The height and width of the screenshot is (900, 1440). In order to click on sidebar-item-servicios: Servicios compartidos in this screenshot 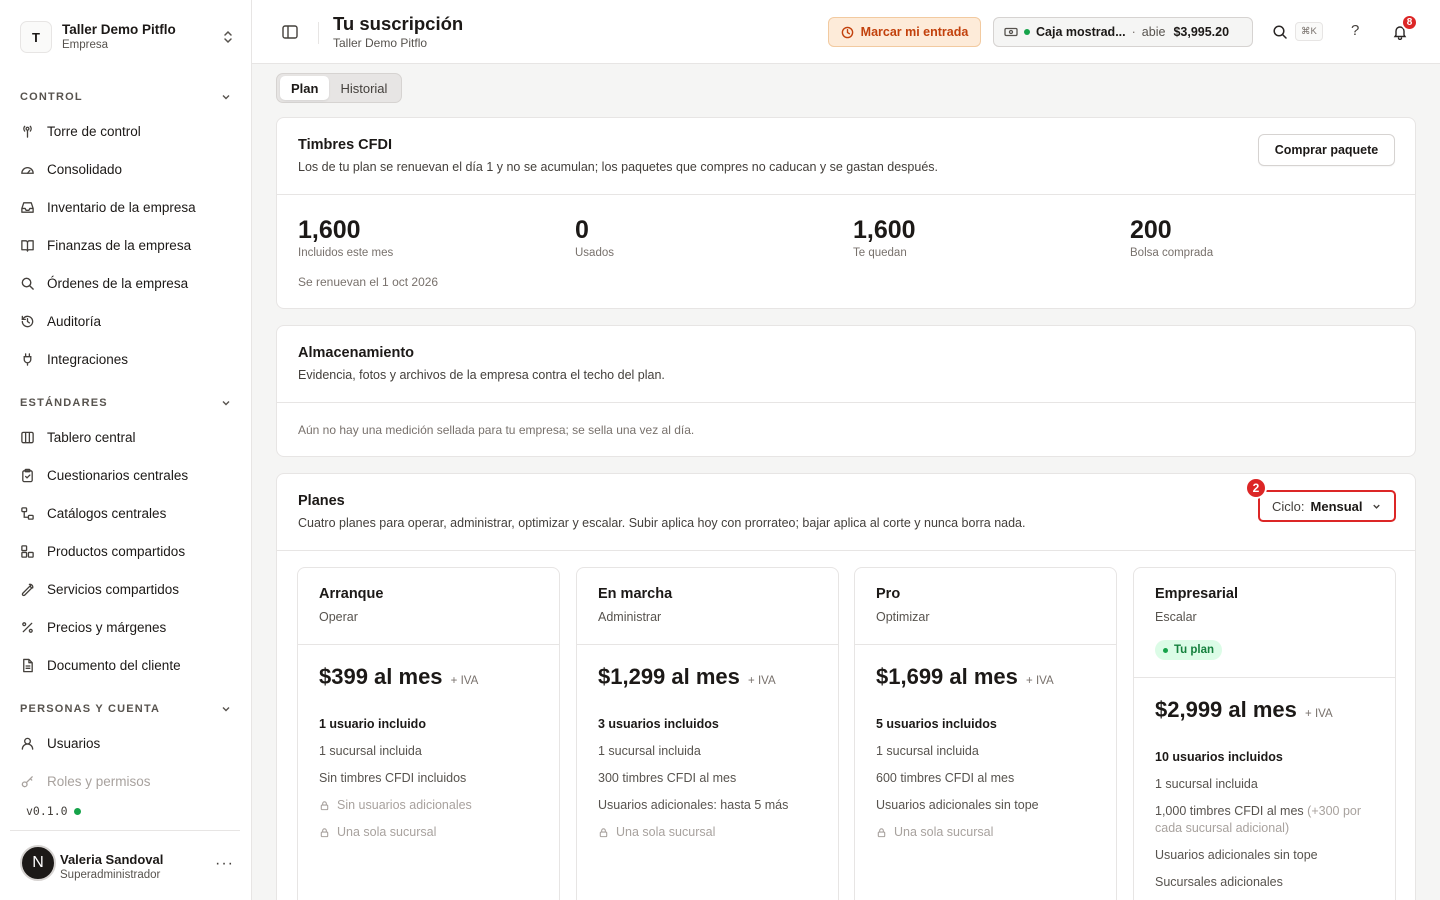, I will do `click(126, 589)`.